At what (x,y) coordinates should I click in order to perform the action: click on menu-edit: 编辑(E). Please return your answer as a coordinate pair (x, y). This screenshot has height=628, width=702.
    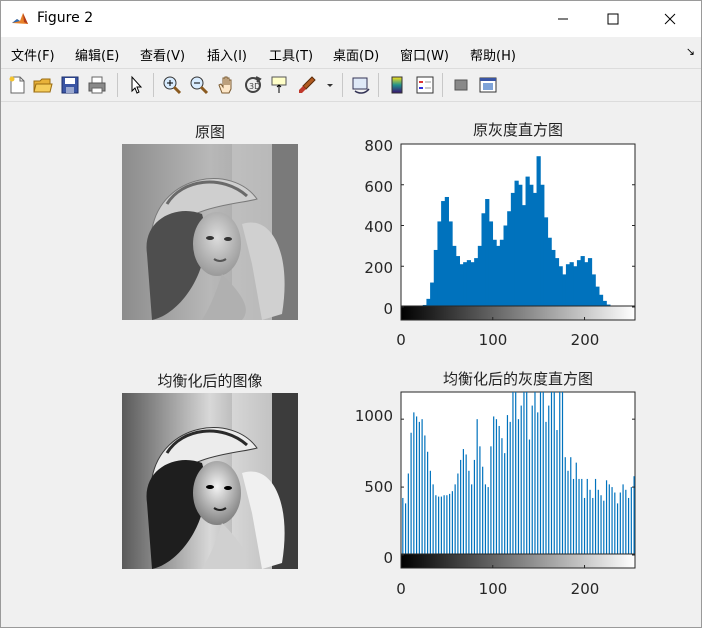
    Looking at the image, I should click on (97, 54).